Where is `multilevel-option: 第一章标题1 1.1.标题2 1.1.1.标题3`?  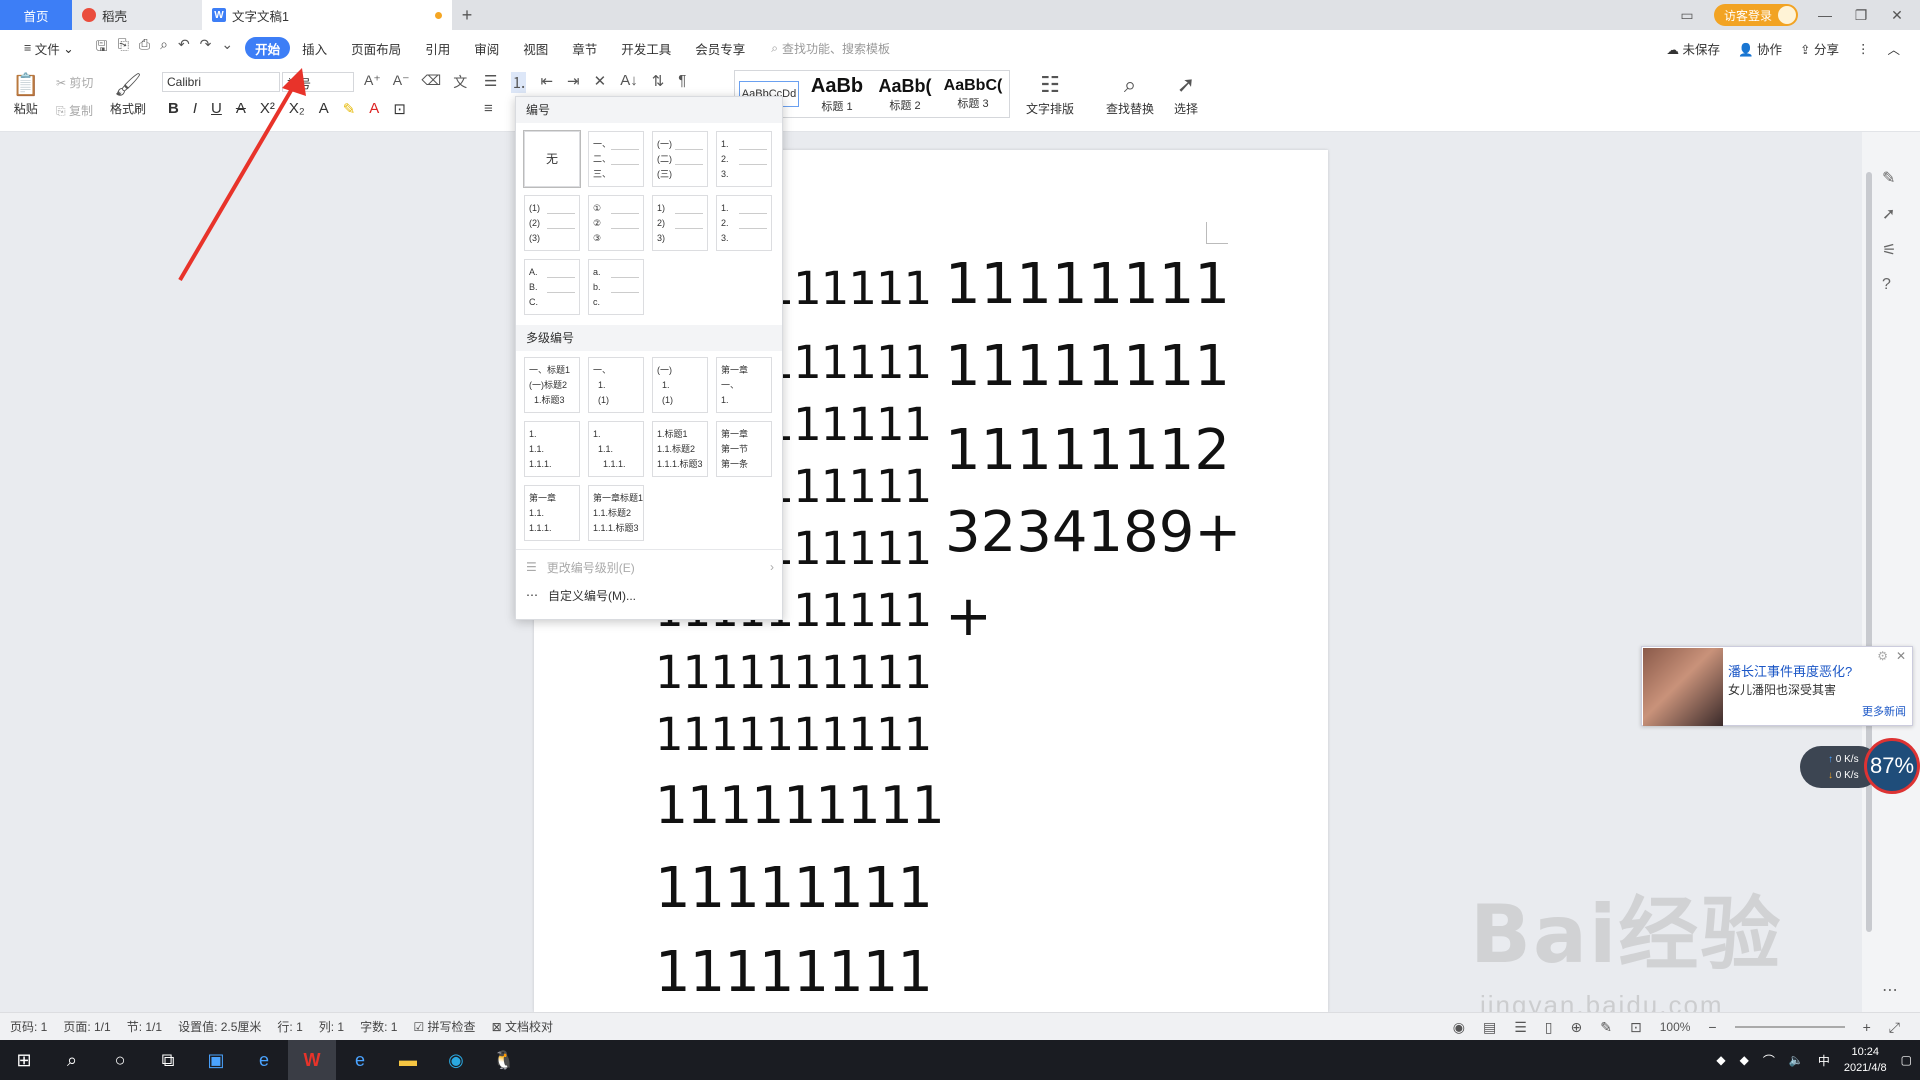 multilevel-option: 第一章标题1 1.1.标题2 1.1.1.标题3 is located at coordinates (616, 513).